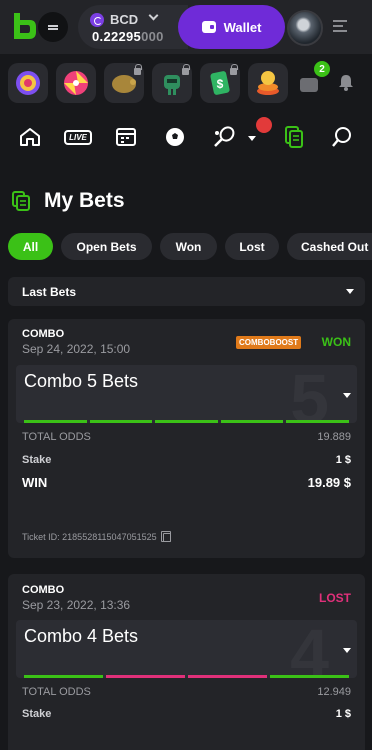  I want to click on filter-open-bets: Open Bets, so click(106, 246).